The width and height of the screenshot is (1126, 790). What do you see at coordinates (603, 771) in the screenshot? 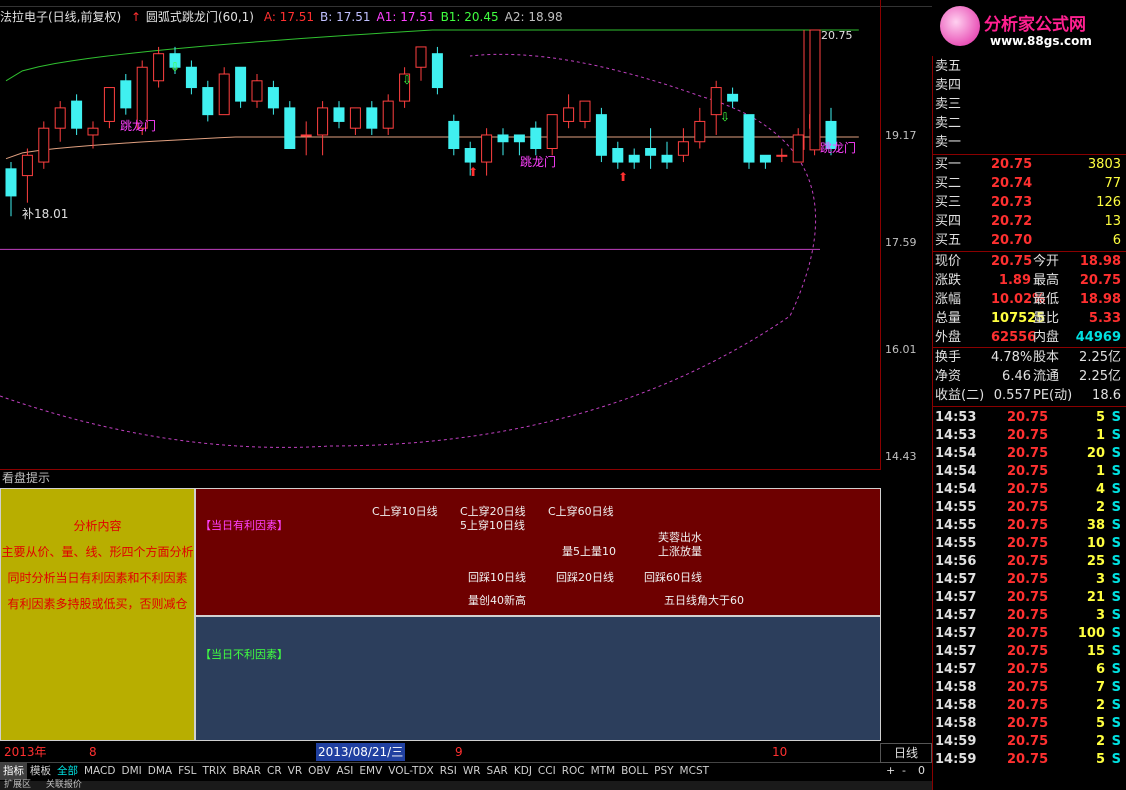
I see `tab-mtm: MTM` at bounding box center [603, 771].